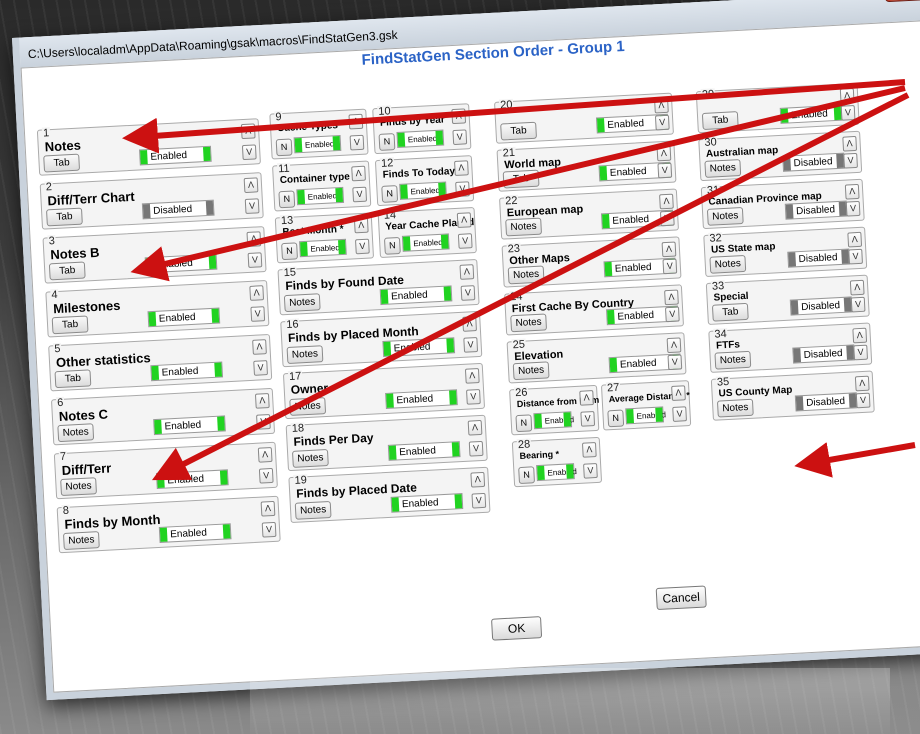  What do you see at coordinates (681, 598) in the screenshot?
I see `cancel-button: Cancel` at bounding box center [681, 598].